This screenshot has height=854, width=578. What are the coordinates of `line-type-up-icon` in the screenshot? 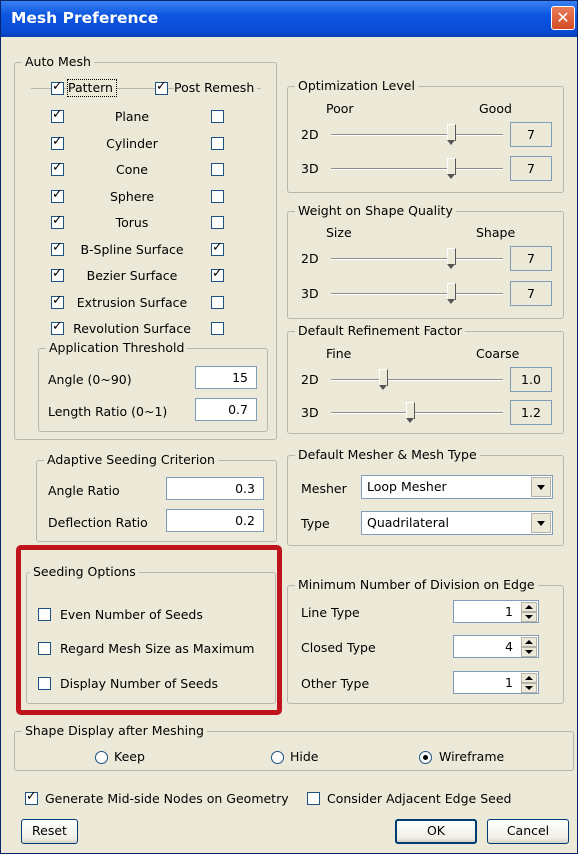 It's located at (529, 607).